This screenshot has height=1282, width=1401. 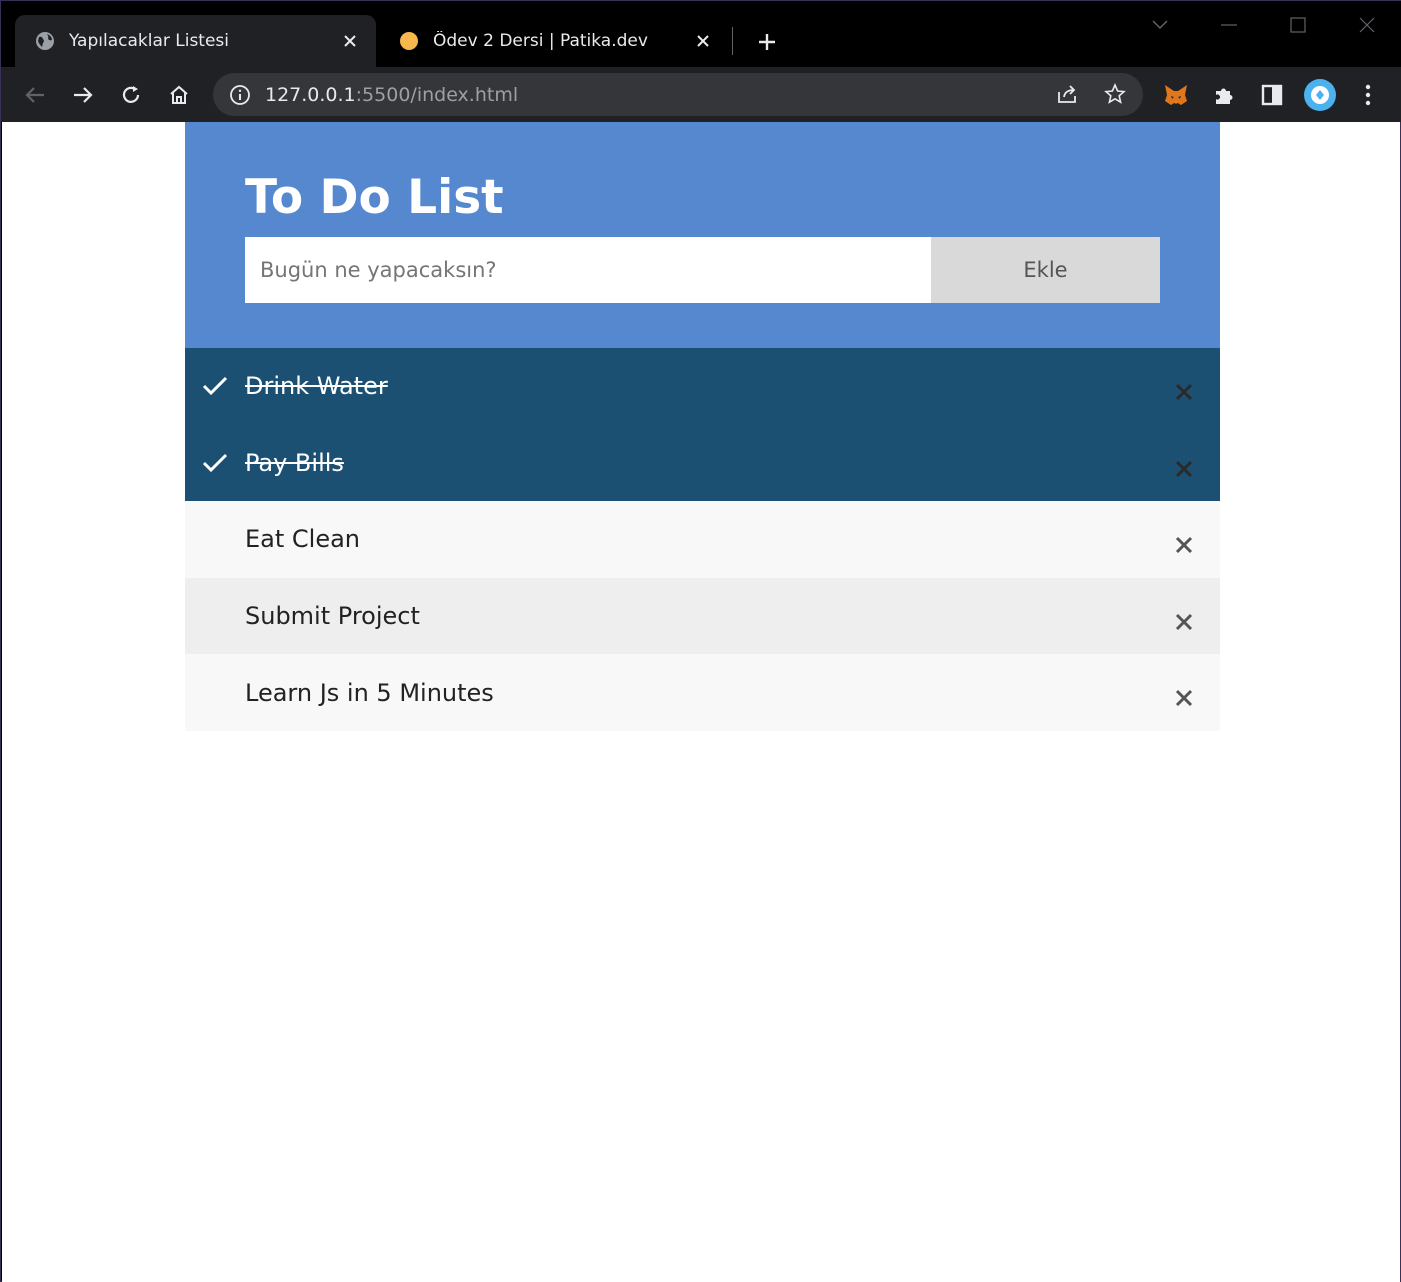 I want to click on browser-menu-icon, so click(x=1368, y=95).